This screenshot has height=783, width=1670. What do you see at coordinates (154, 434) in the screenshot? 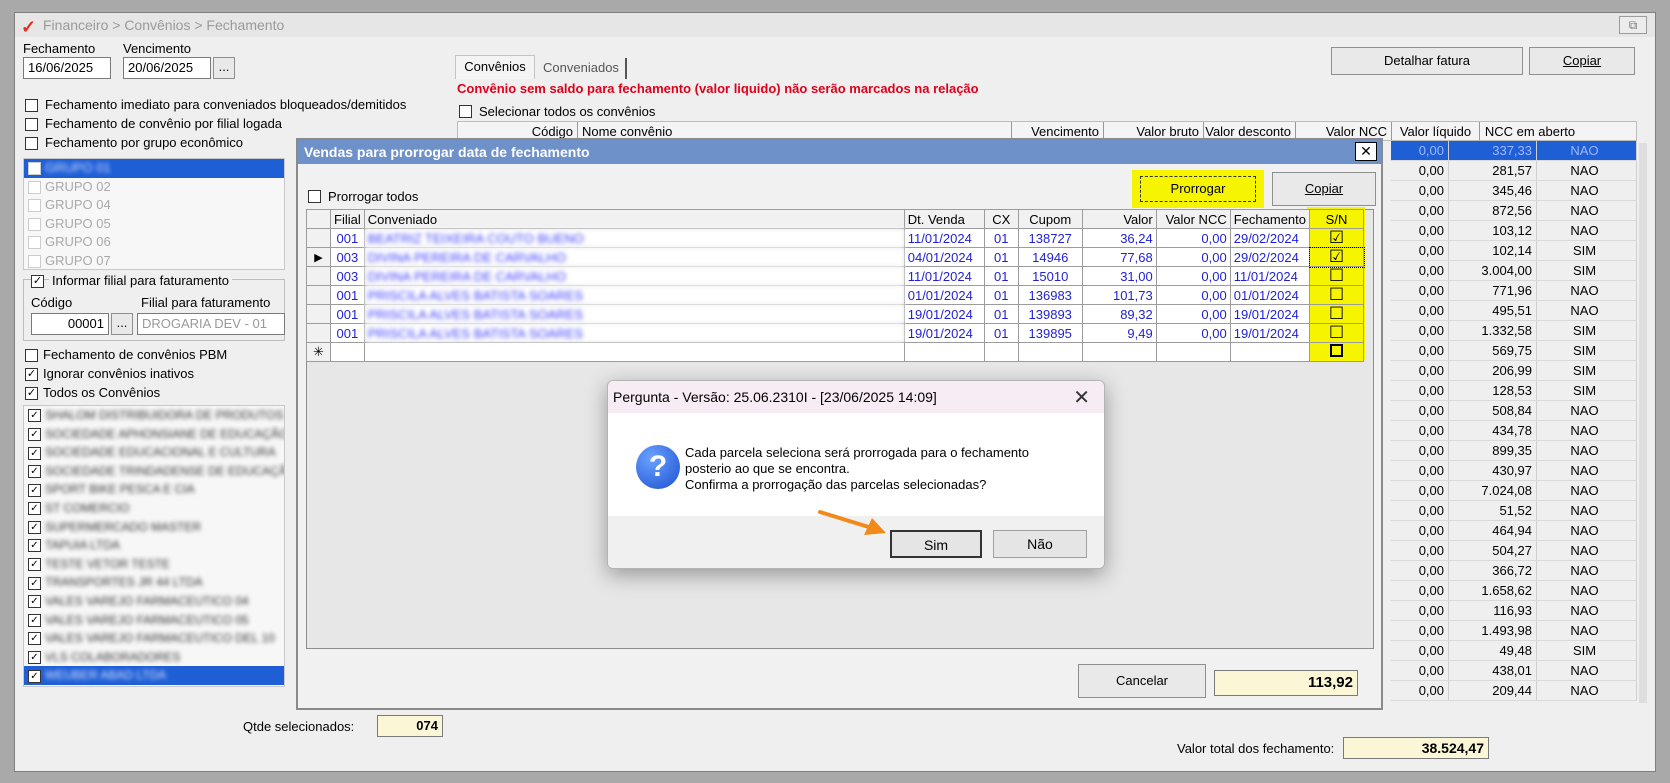
I see `convenio-item: ✓ SOCIEDADE APHONSIANE DE EDUCAÇÃO` at bounding box center [154, 434].